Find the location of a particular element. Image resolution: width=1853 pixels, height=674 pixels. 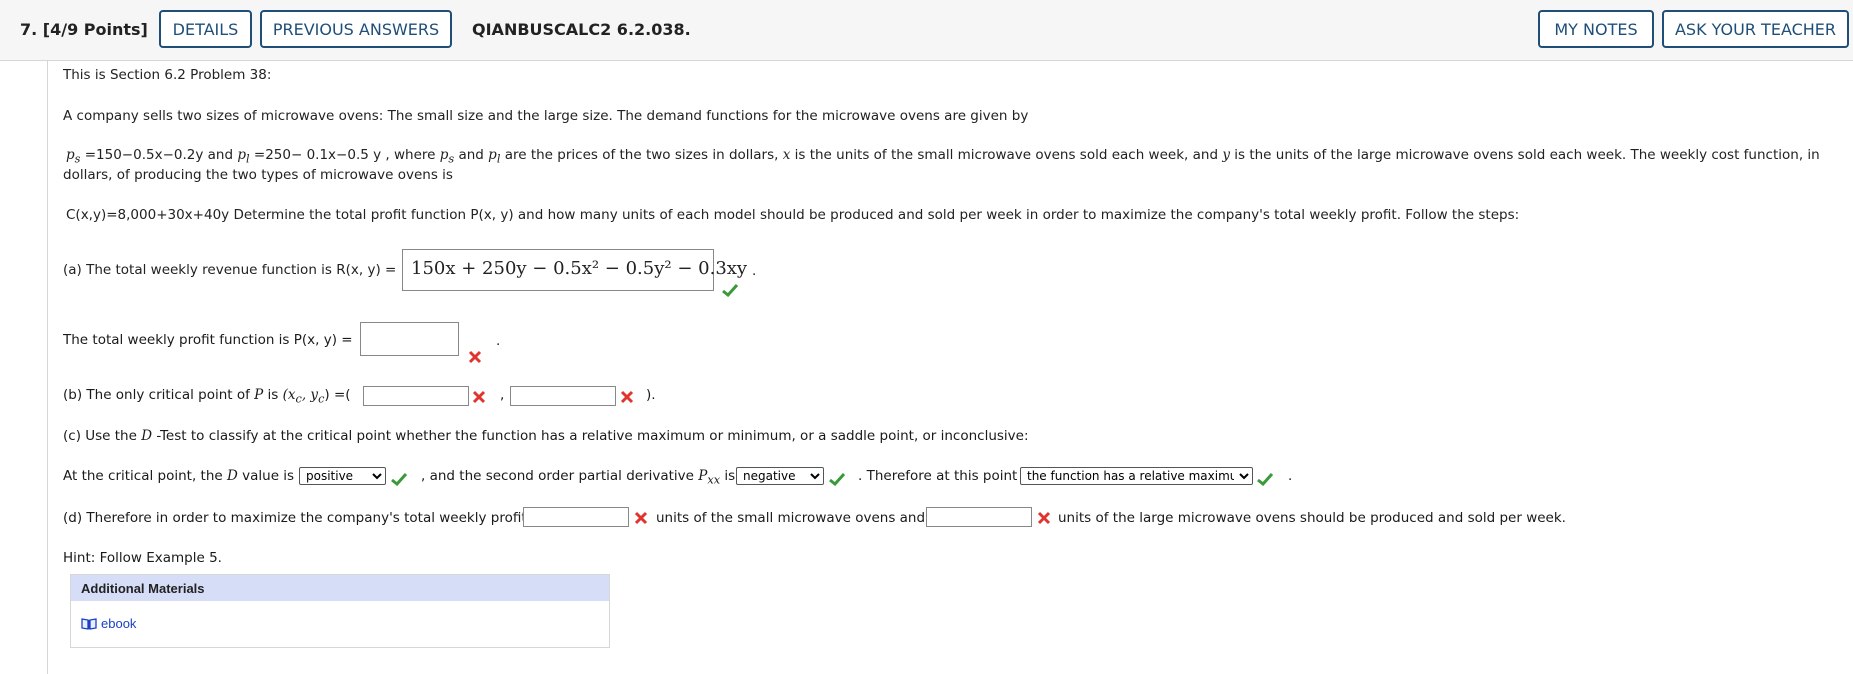

r-func: R(x, y) is located at coordinates (358, 270).